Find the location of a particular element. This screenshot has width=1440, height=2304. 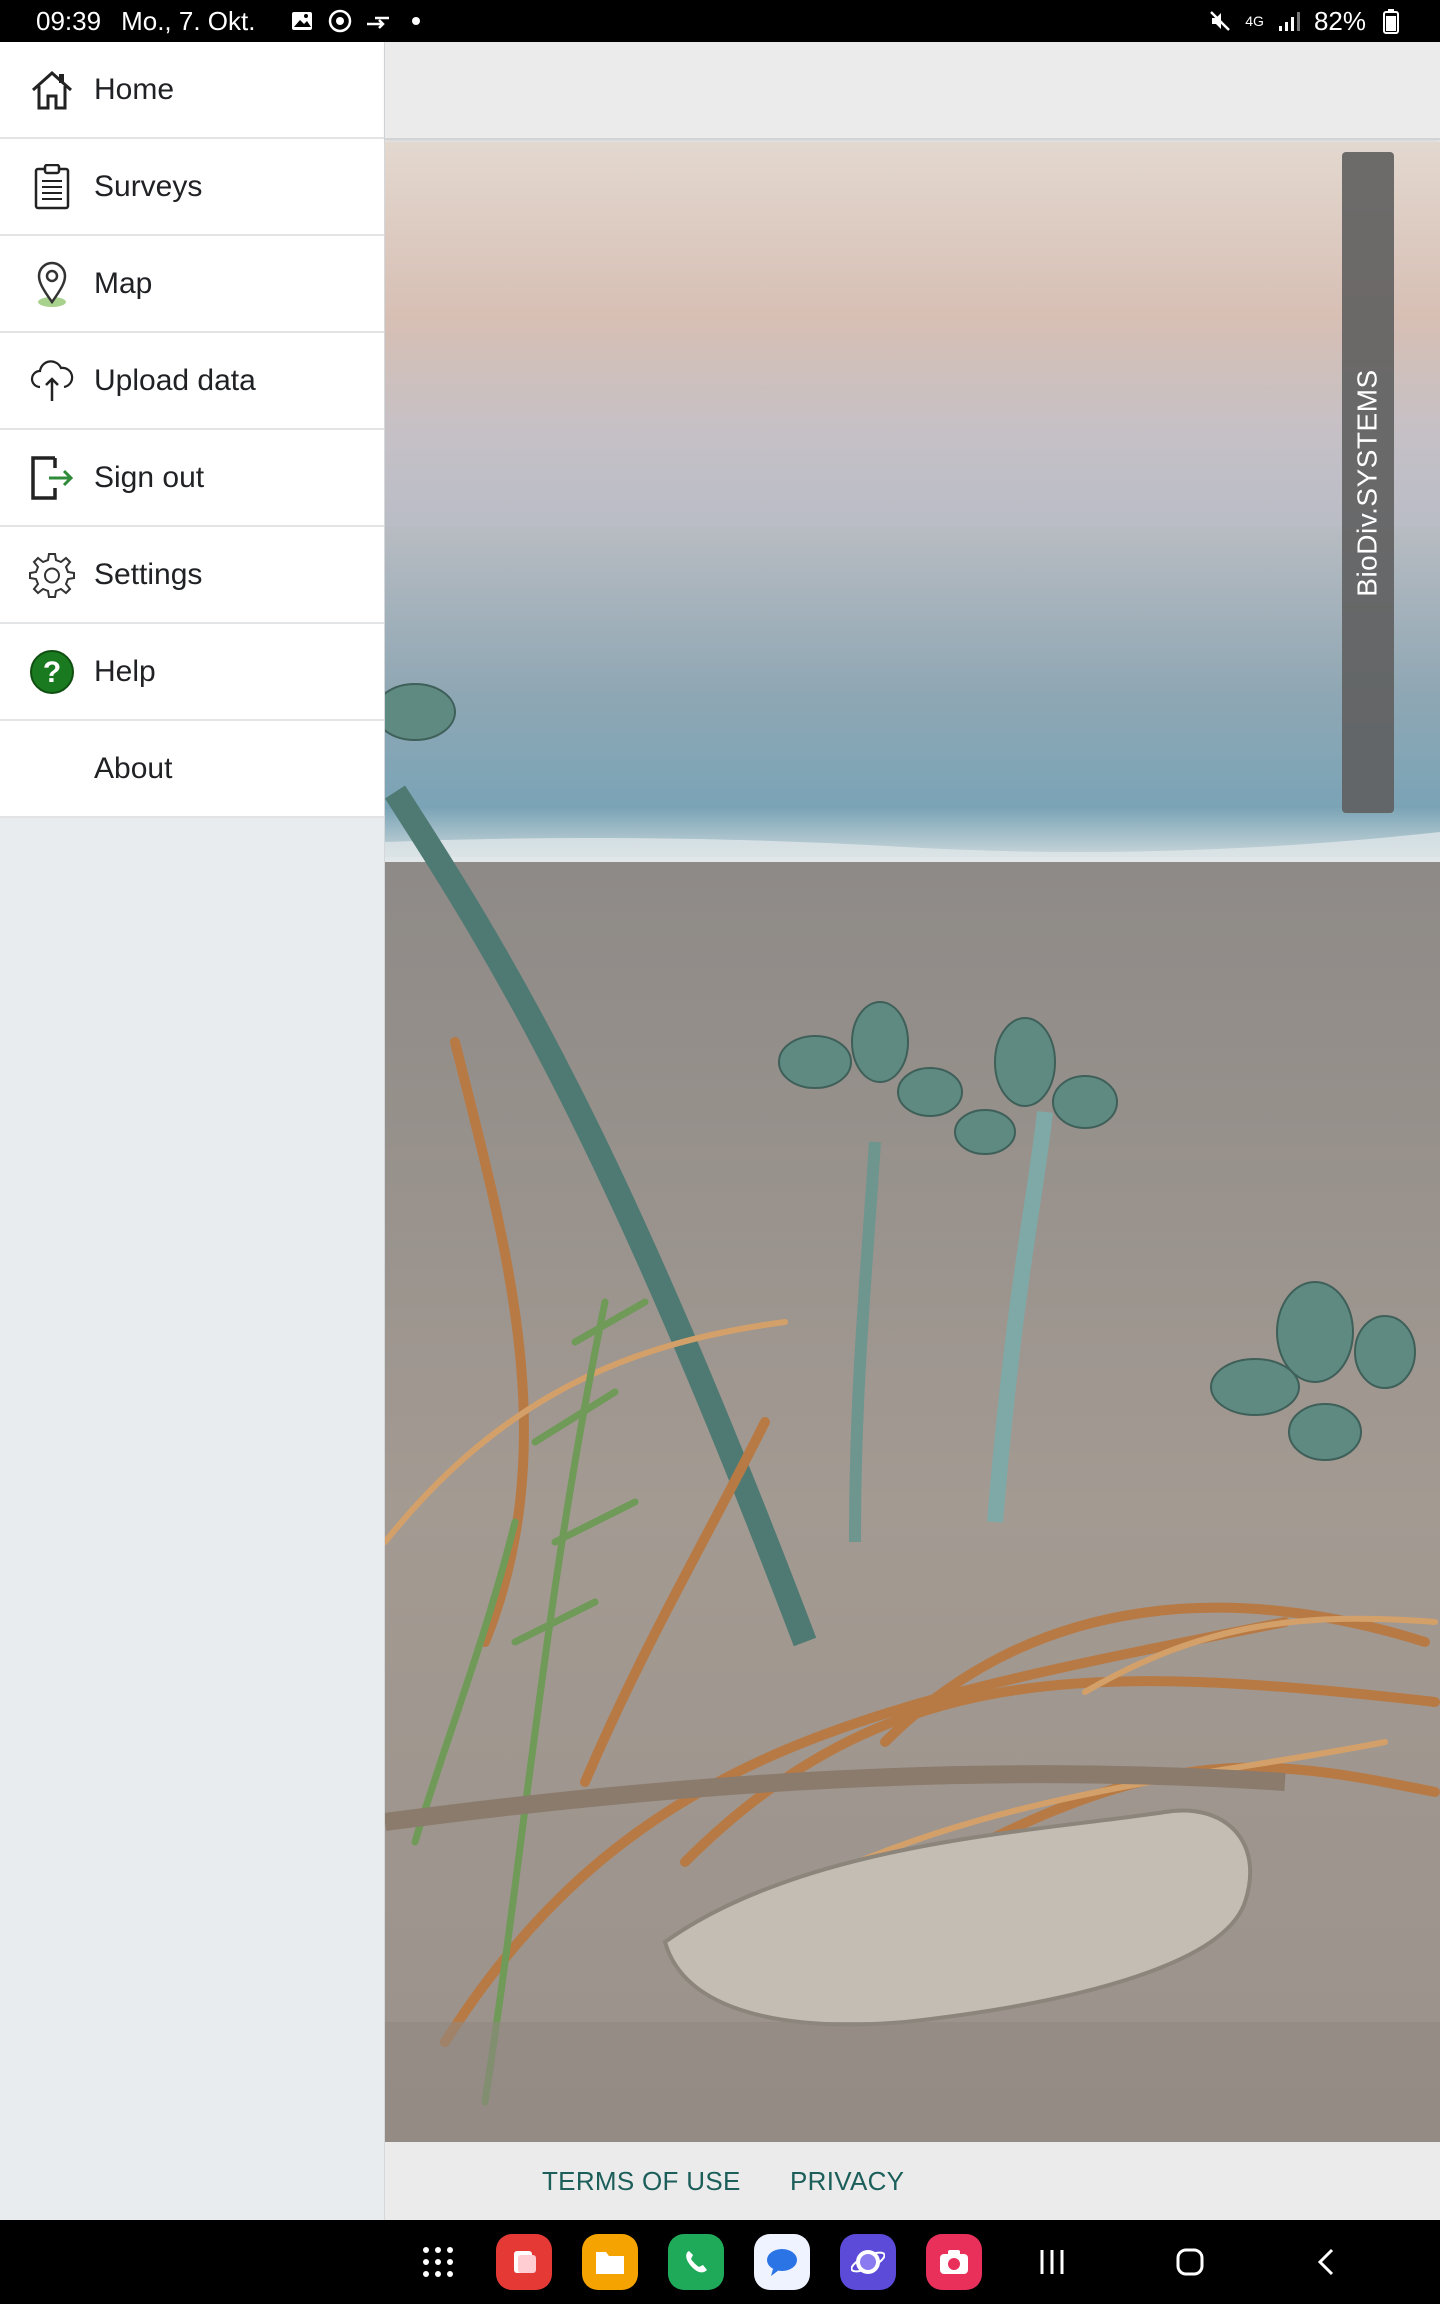

menu-item-surveys: Surveys is located at coordinates (192, 187).